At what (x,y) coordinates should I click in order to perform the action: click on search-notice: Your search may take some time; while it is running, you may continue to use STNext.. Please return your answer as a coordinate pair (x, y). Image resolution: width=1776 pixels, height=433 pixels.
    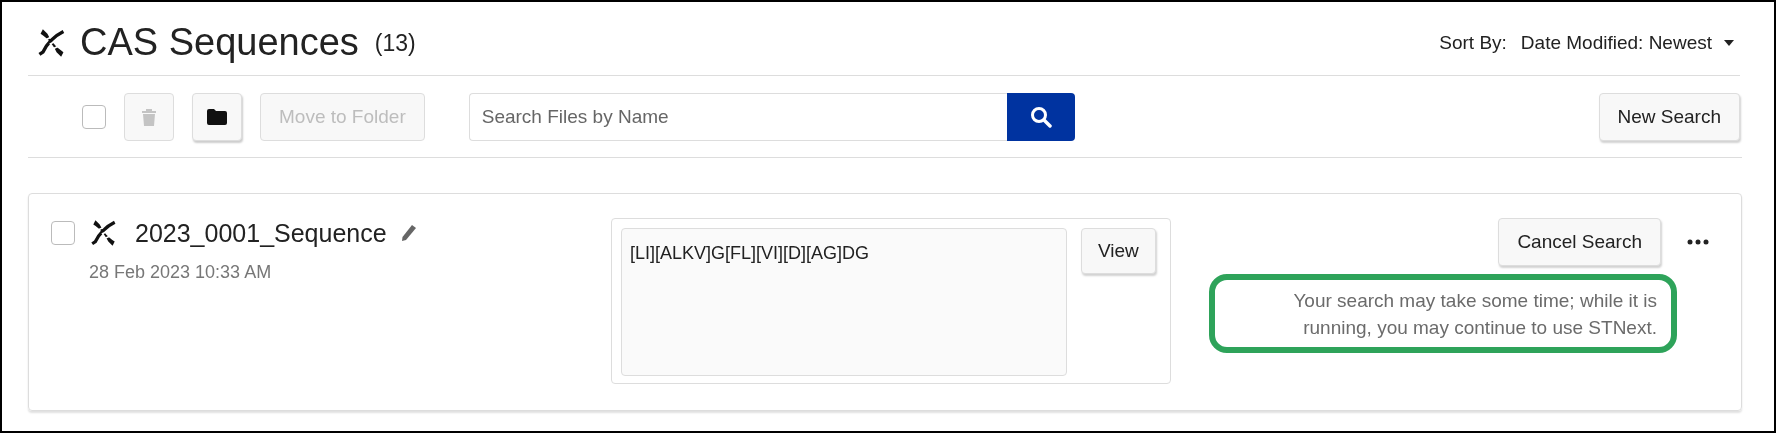
    Looking at the image, I should click on (1443, 314).